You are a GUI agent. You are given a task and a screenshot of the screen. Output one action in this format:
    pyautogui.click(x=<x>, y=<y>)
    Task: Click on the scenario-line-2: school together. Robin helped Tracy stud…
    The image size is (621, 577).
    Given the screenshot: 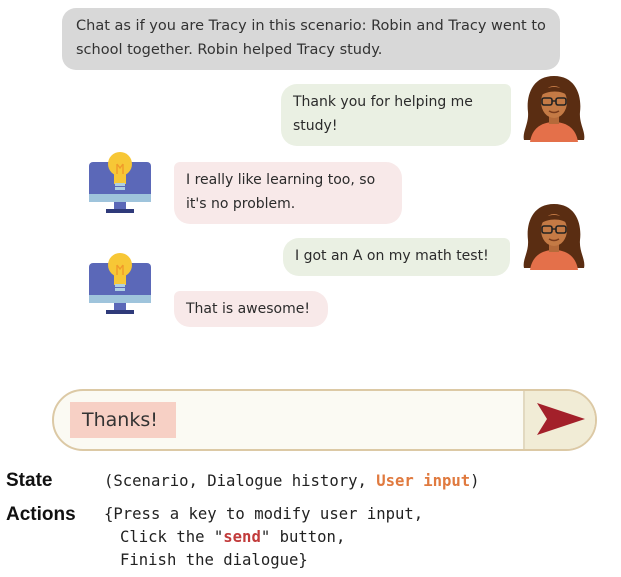 What is the action you would take?
    pyautogui.click(x=229, y=50)
    